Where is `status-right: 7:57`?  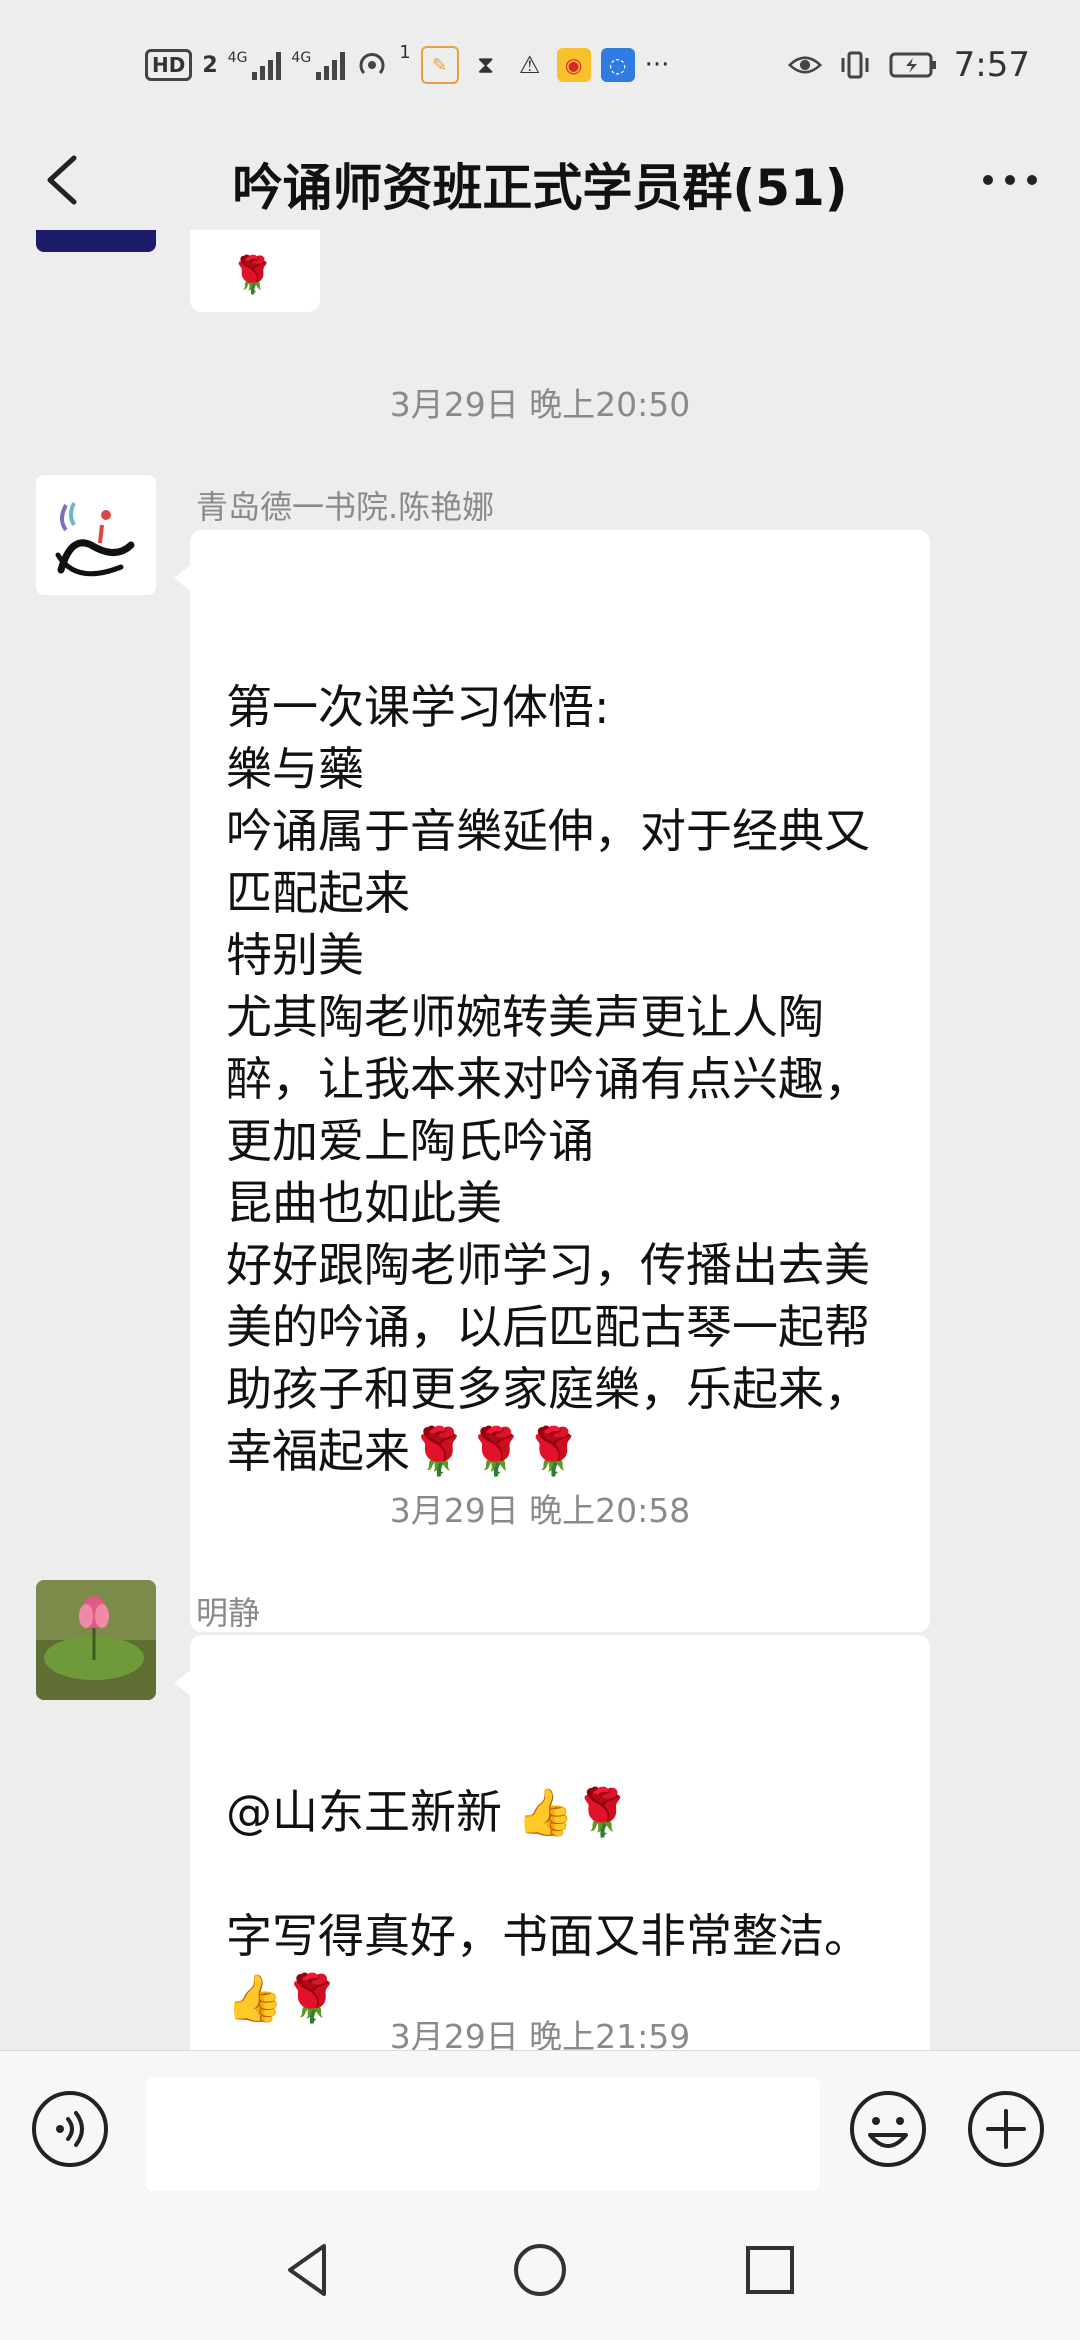
status-right: 7:57 is located at coordinates (908, 65).